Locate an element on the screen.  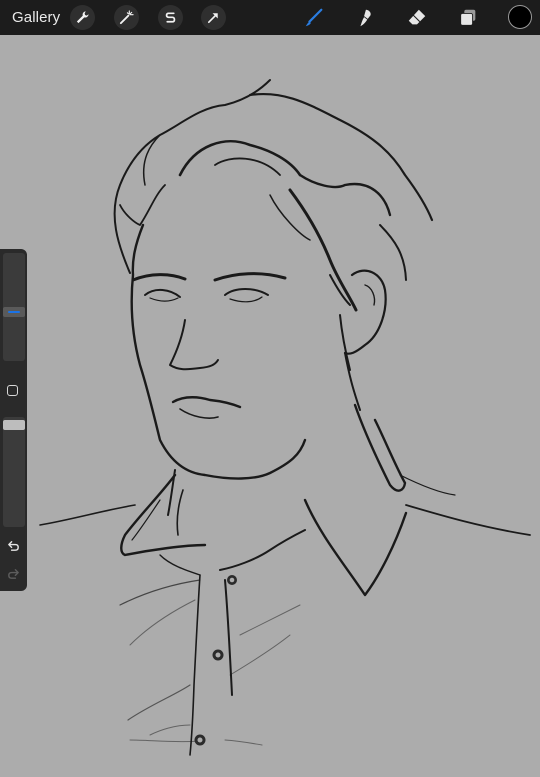
eraser-icon is located at coordinates (417, 17).